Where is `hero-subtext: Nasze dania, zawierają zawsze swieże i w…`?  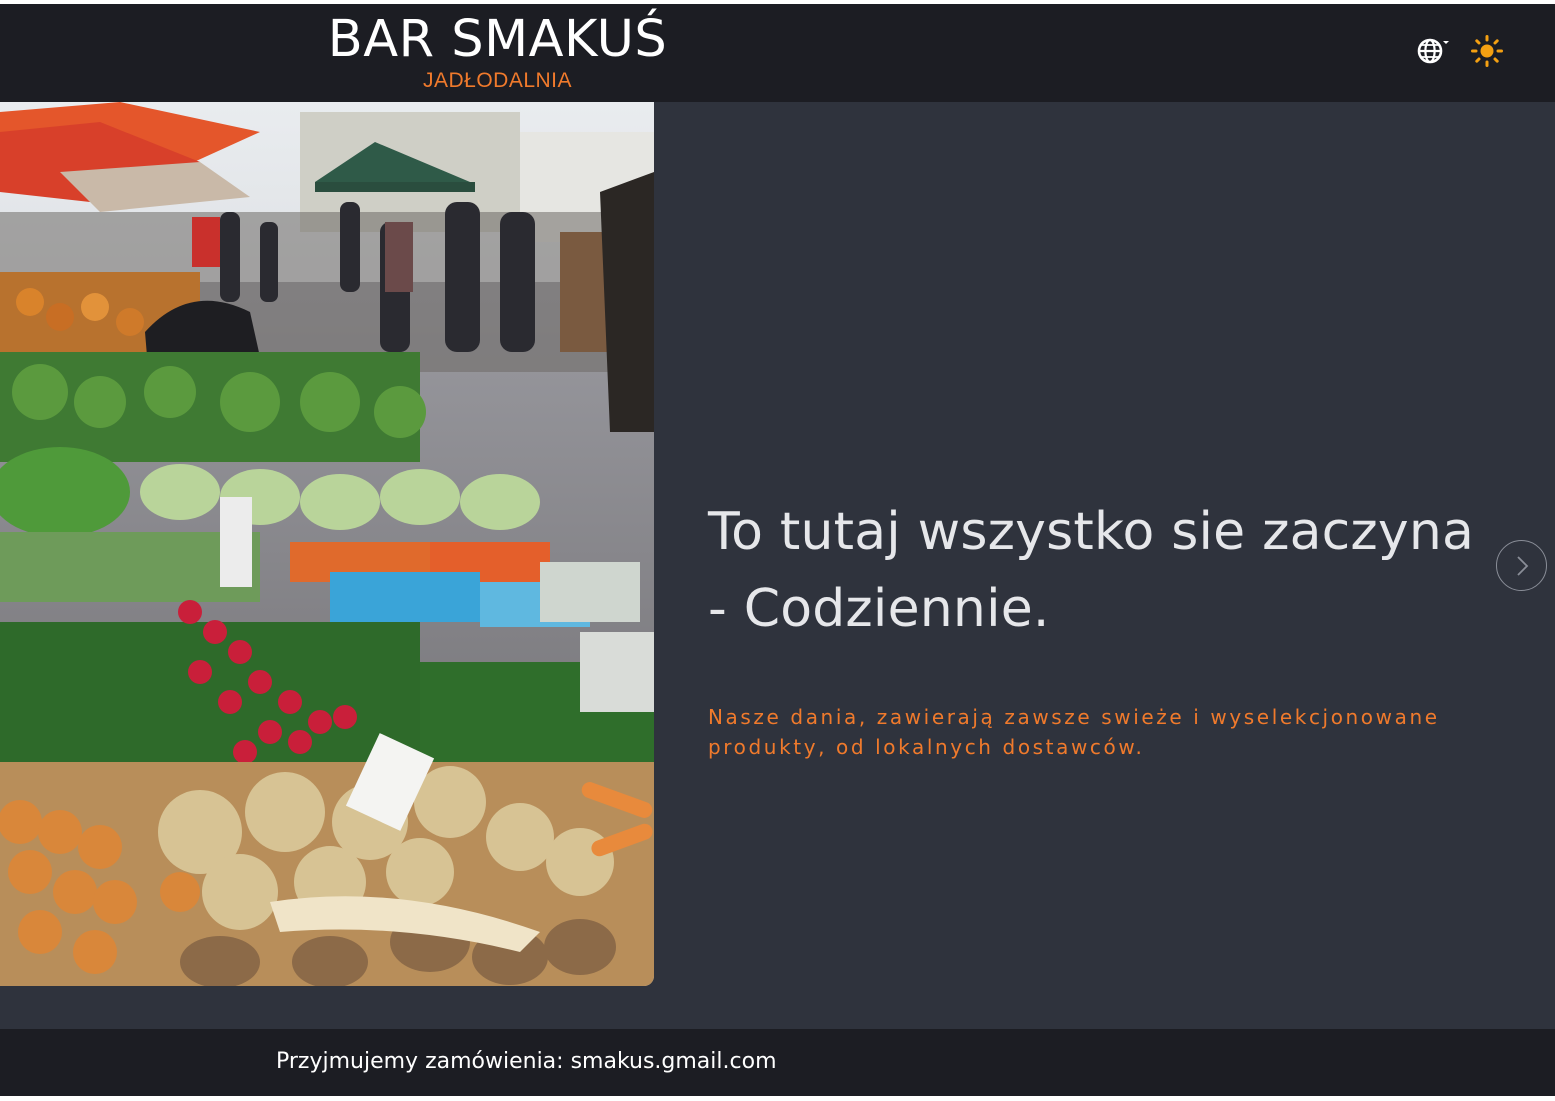 hero-subtext: Nasze dania, zawierają zawsze swieże i w… is located at coordinates (1074, 732).